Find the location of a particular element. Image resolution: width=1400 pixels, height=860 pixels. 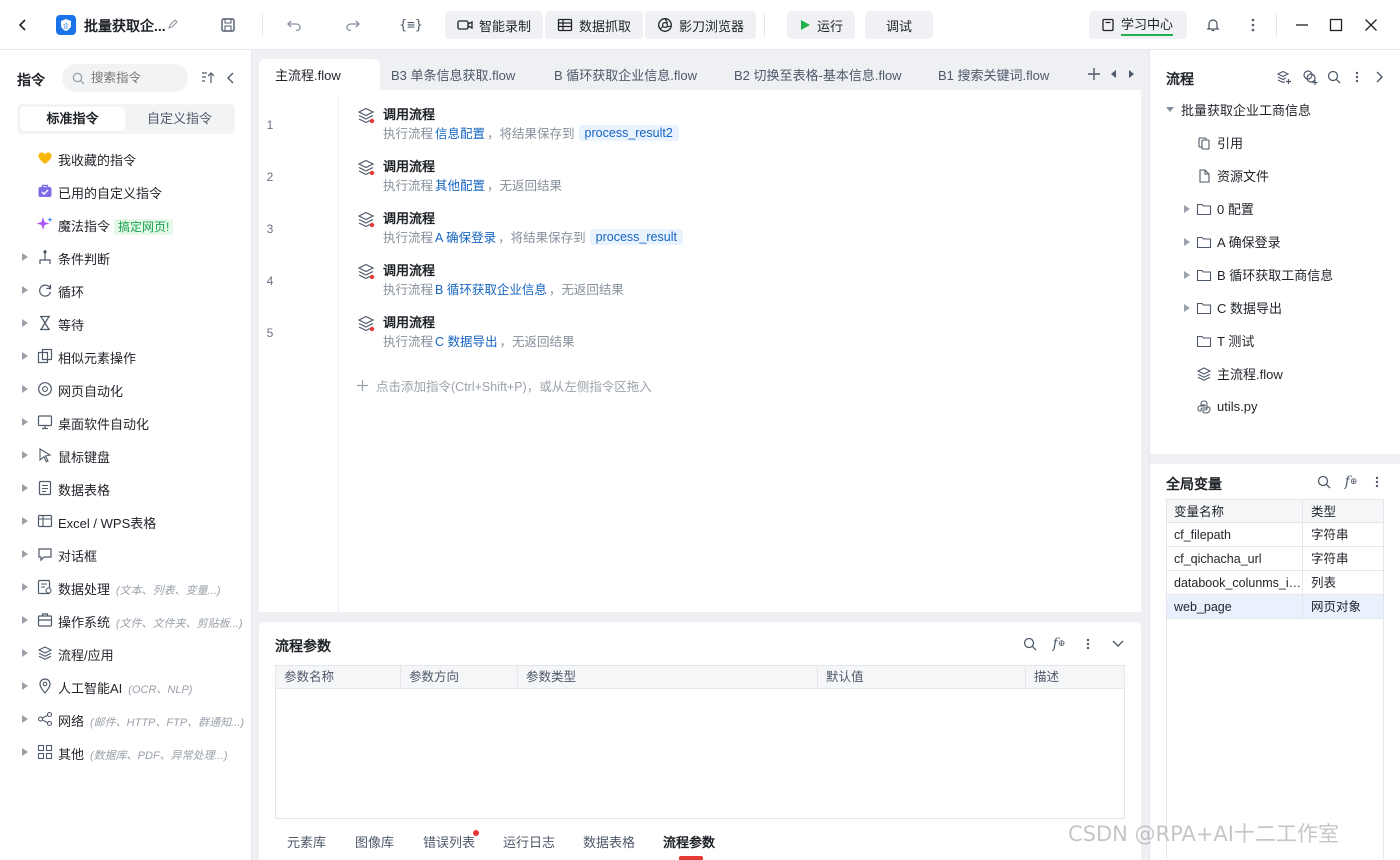

add-tab-icon is located at coordinates (1094, 74).